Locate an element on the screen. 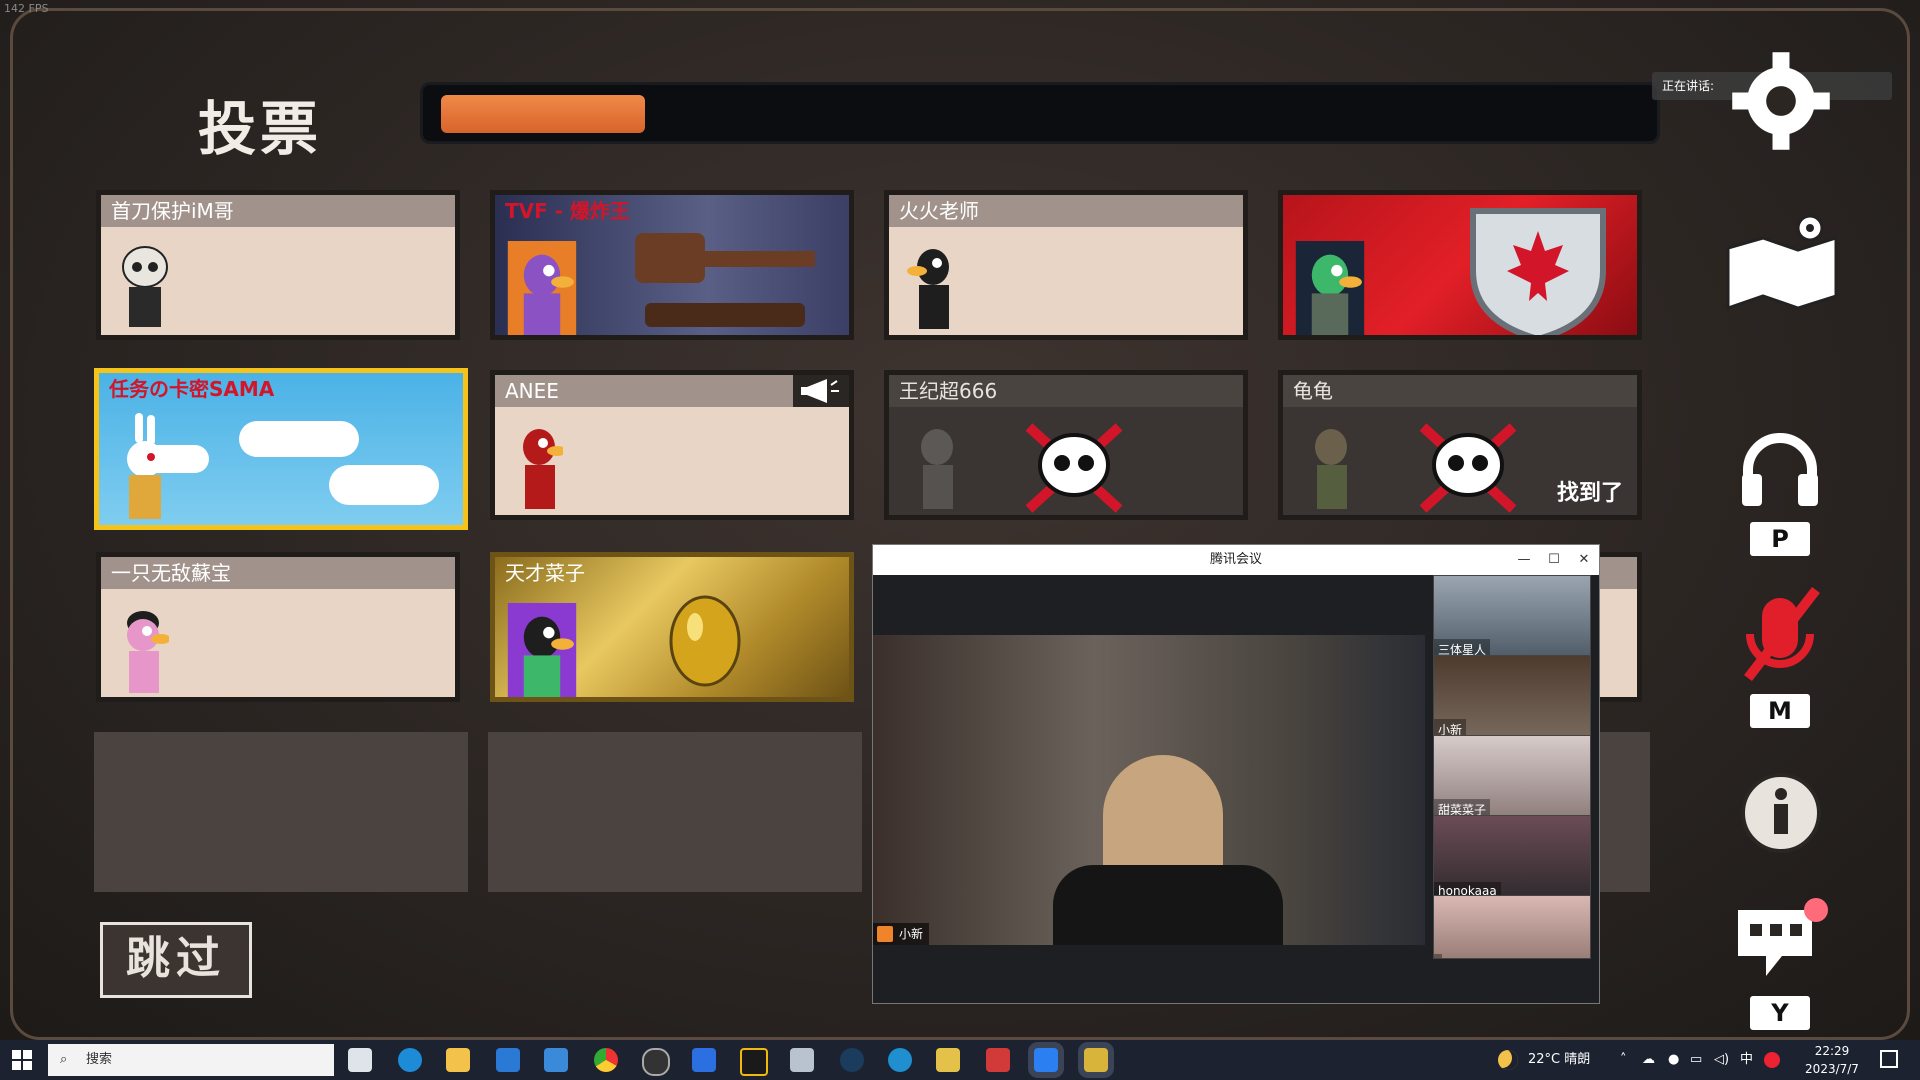 The width and height of the screenshot is (1920, 1080). map-icon is located at coordinates (1783, 263).